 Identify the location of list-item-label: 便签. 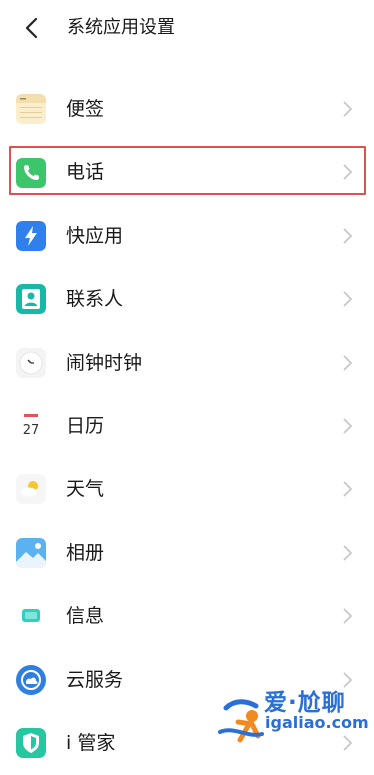
(85, 109).